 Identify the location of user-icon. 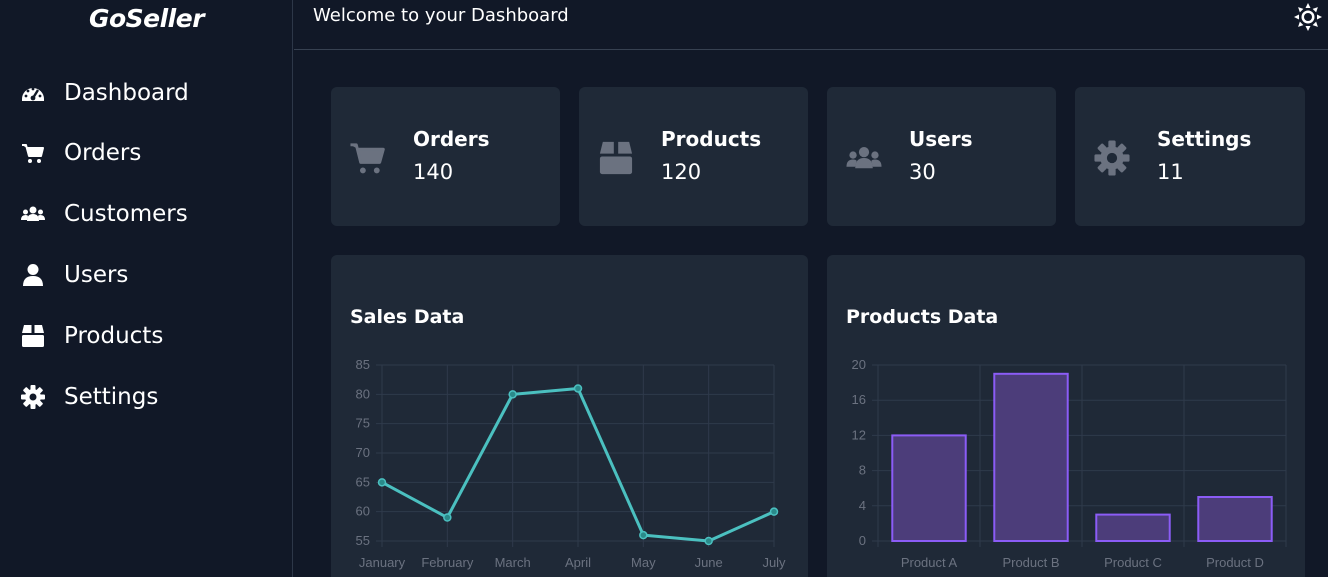
(34, 275).